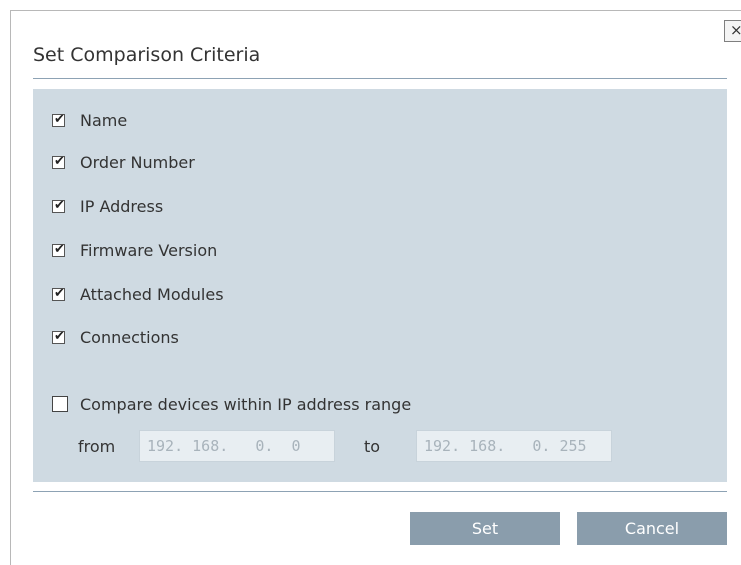 The image size is (741, 565). What do you see at coordinates (122, 206) in the screenshot?
I see `criterion-label: IP Address` at bounding box center [122, 206].